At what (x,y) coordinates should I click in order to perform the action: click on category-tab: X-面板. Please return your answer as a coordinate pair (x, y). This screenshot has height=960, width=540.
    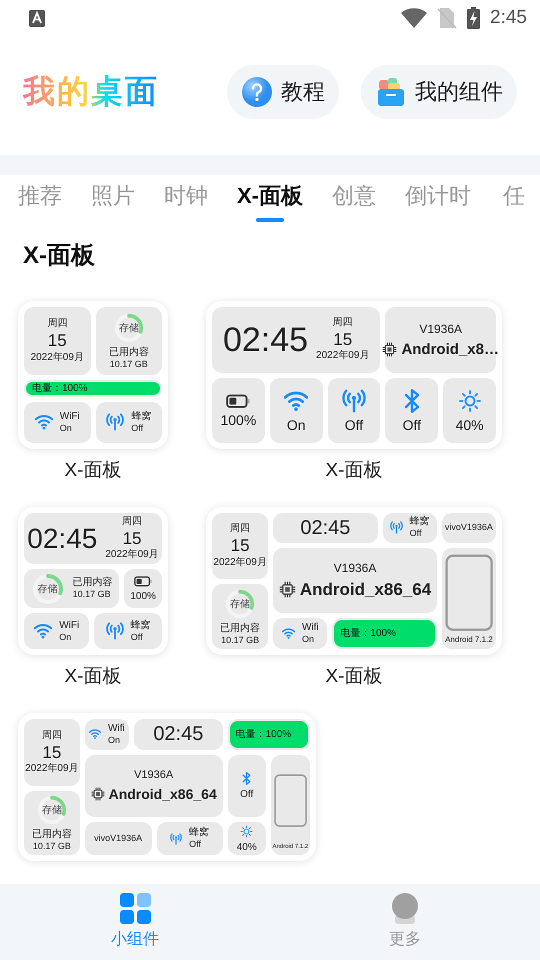
    Looking at the image, I should click on (270, 200).